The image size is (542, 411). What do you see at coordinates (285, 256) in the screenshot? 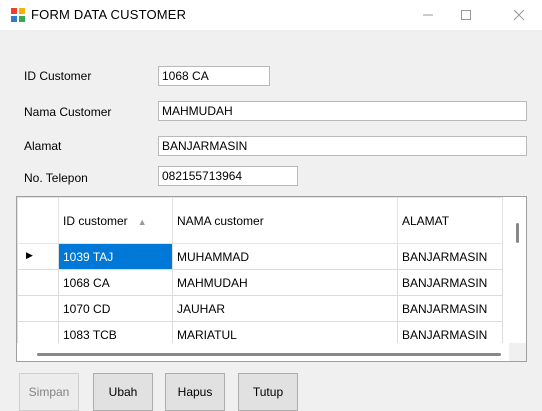
I see `cell-nama: MUHAMMAD` at bounding box center [285, 256].